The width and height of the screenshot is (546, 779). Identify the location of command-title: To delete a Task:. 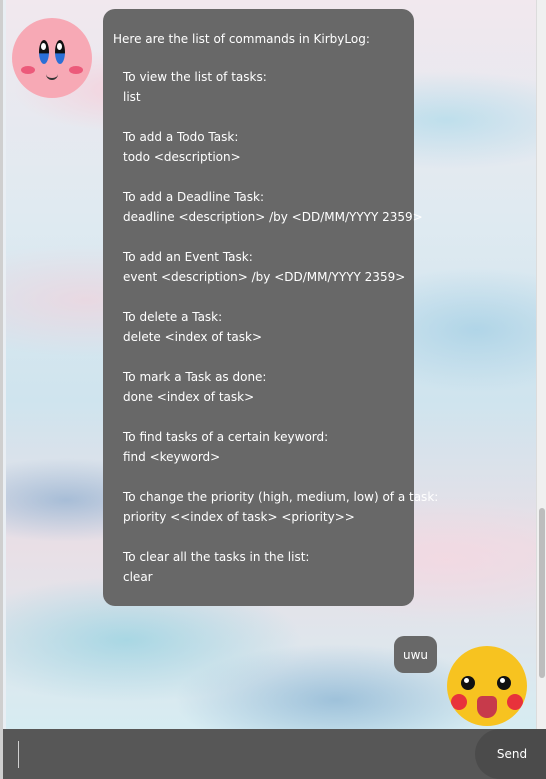
(173, 317).